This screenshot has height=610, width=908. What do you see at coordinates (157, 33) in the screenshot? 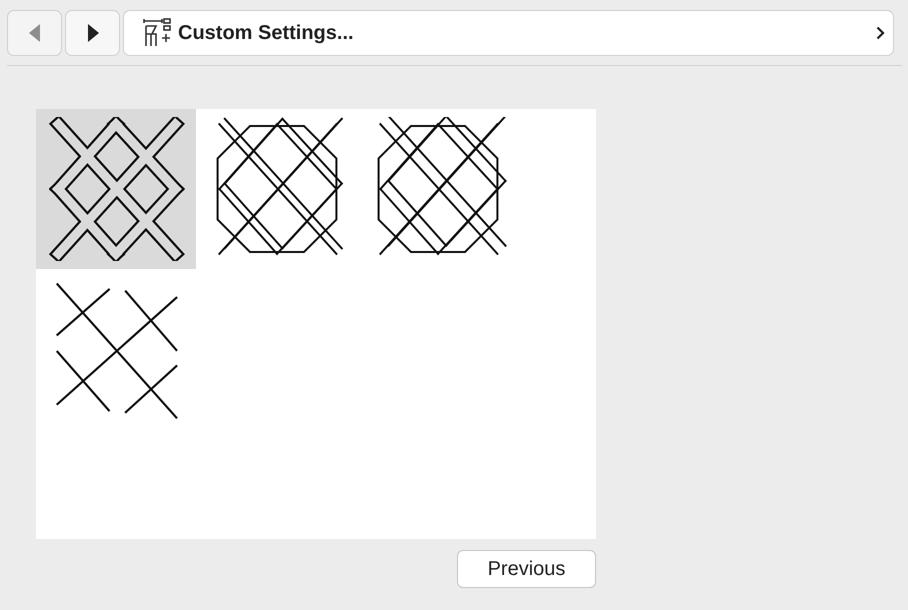
I see `chair-settings-icon` at bounding box center [157, 33].